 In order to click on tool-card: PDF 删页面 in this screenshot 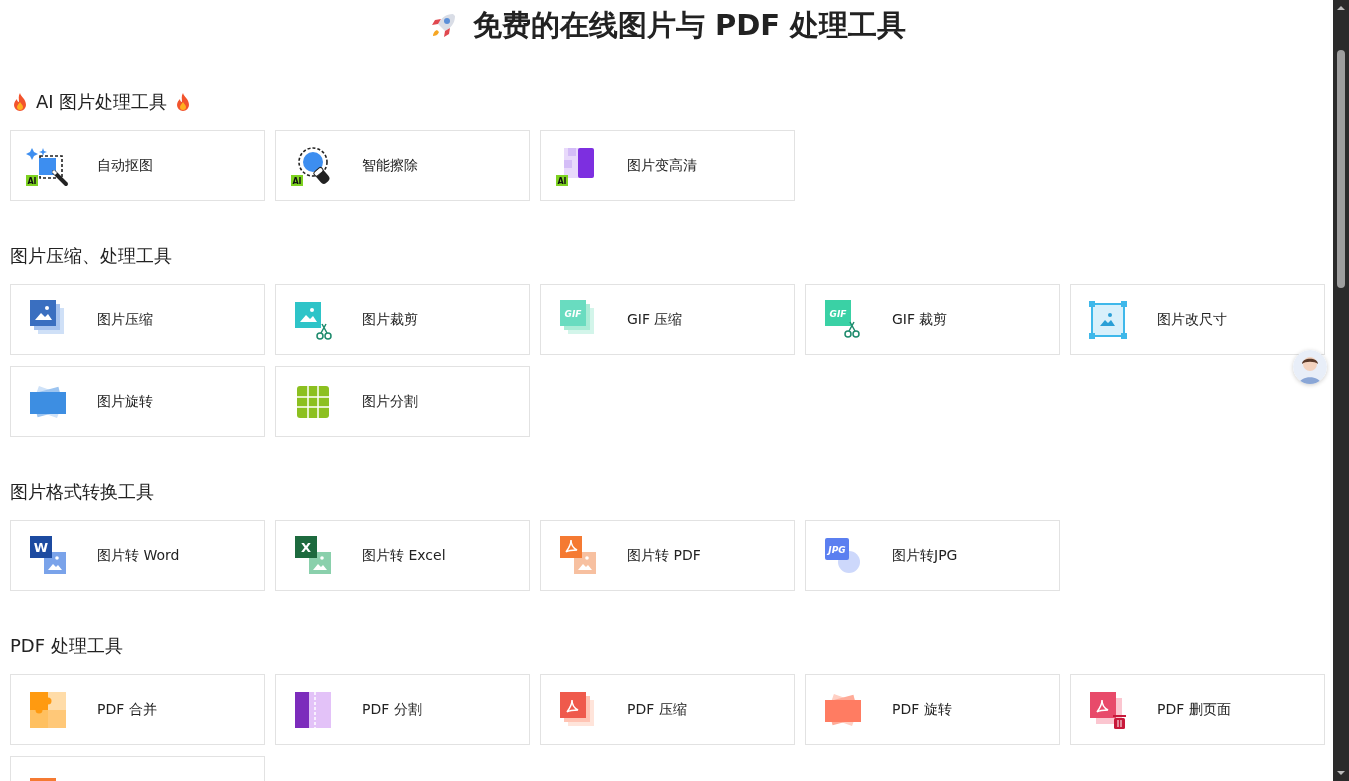, I will do `click(1197, 709)`.